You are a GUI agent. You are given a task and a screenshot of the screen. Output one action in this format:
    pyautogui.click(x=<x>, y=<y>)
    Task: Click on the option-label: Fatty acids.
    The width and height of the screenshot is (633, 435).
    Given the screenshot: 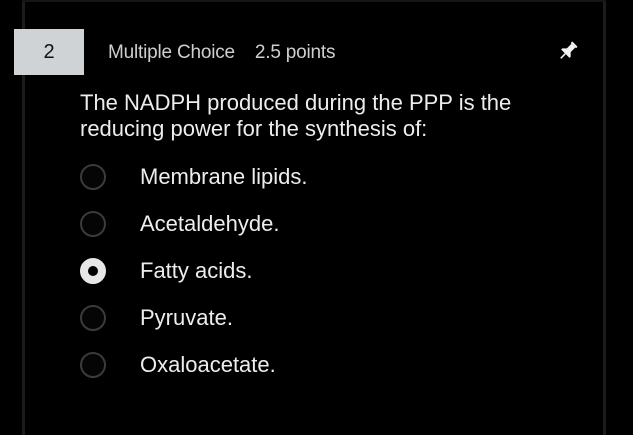 What is the action you would take?
    pyautogui.click(x=196, y=270)
    